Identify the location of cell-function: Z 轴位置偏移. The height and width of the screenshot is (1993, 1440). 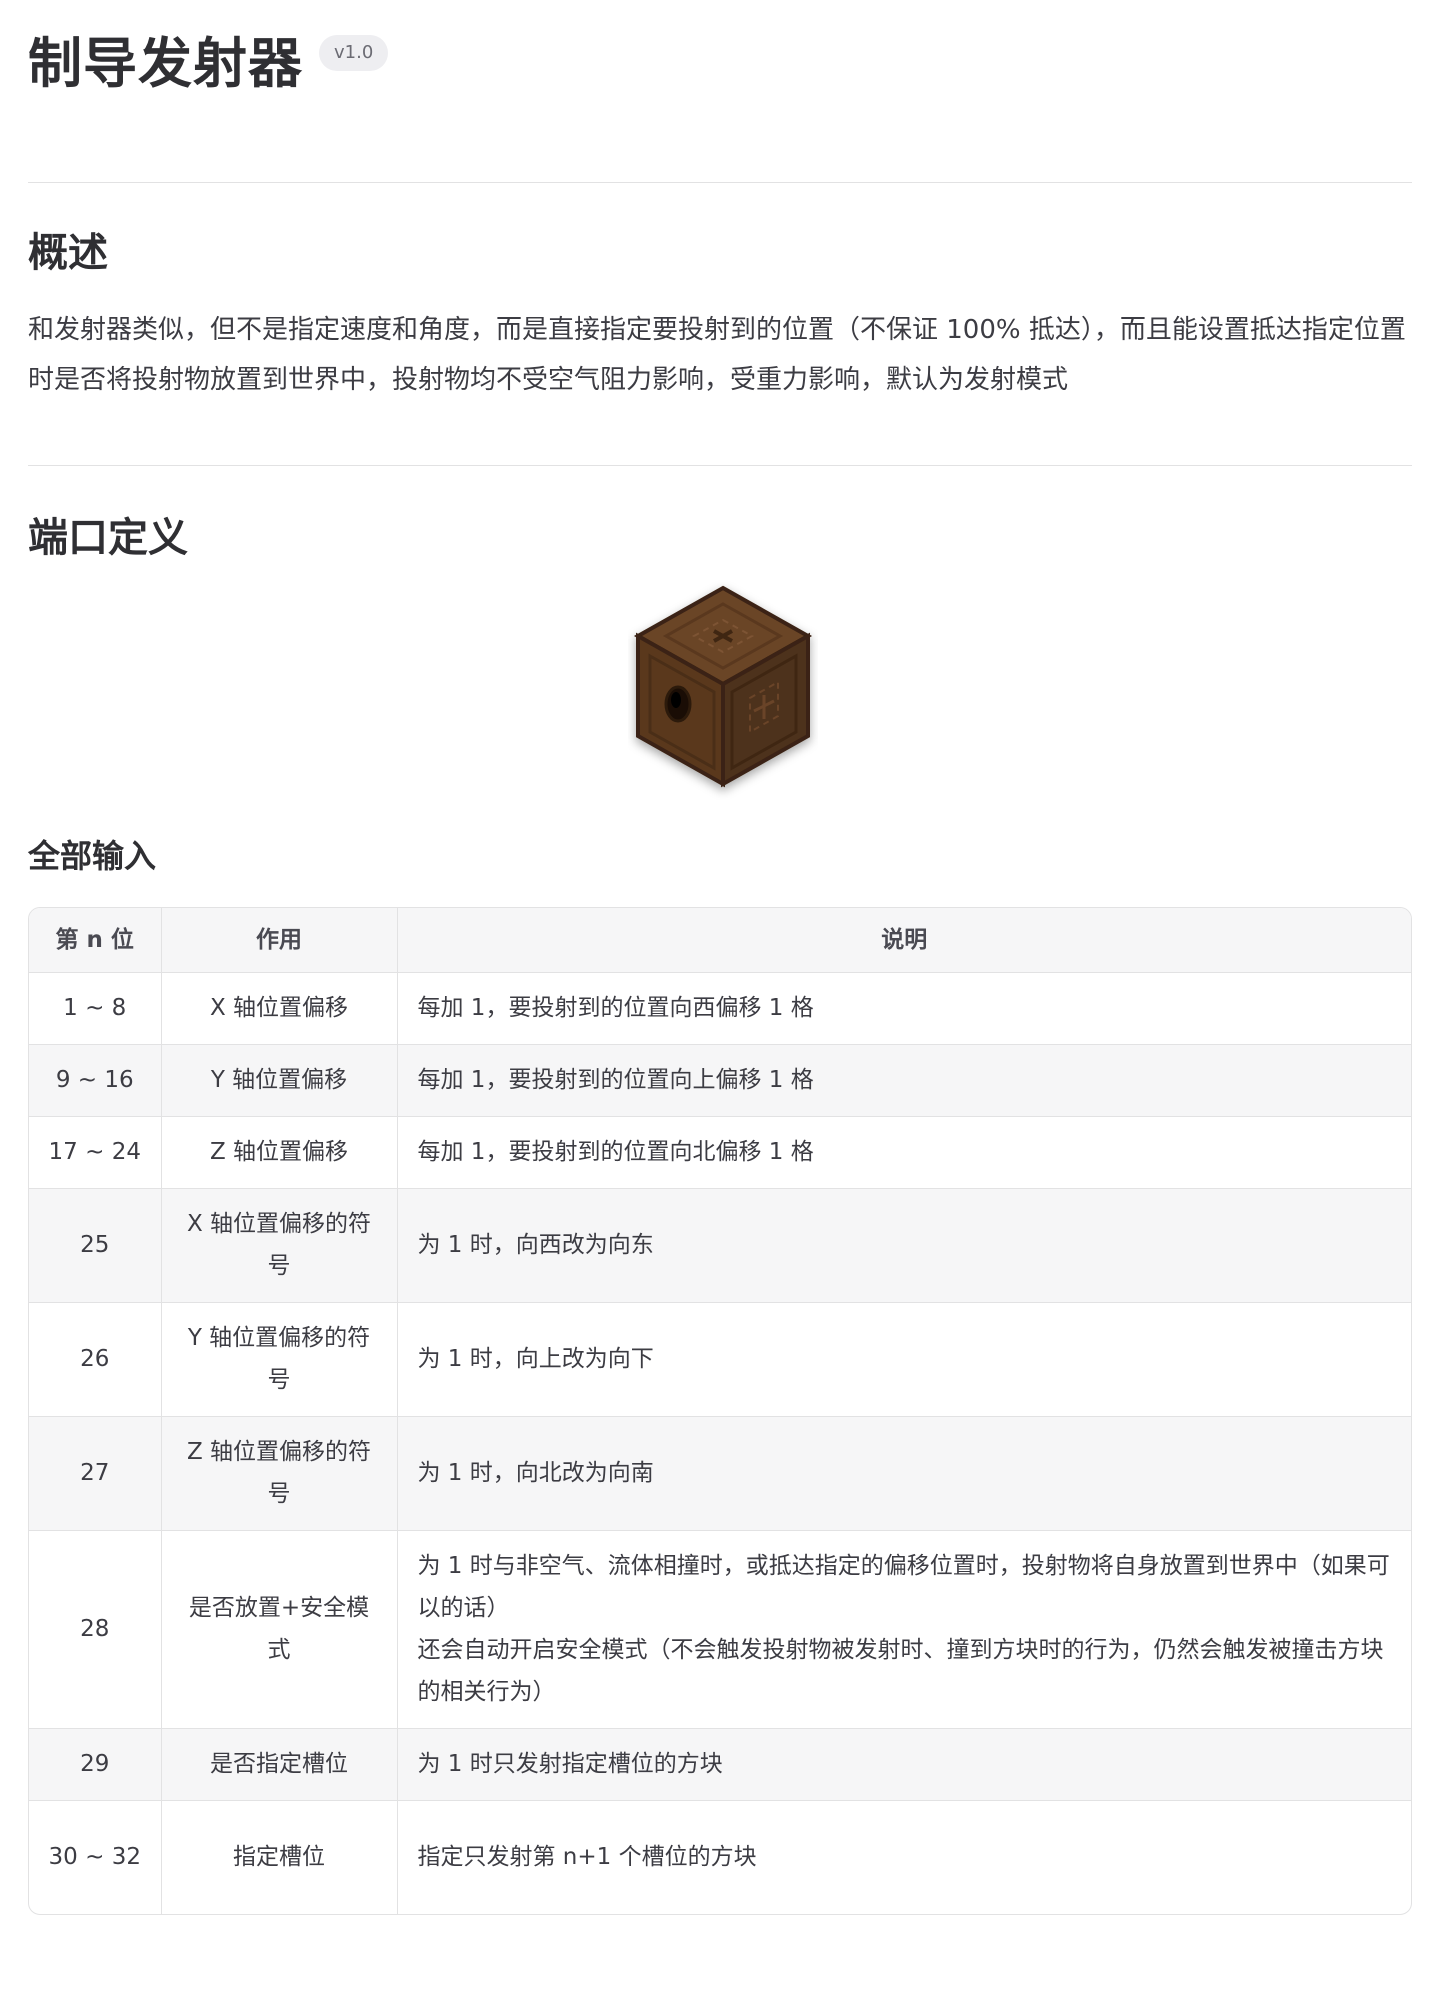
(279, 1152).